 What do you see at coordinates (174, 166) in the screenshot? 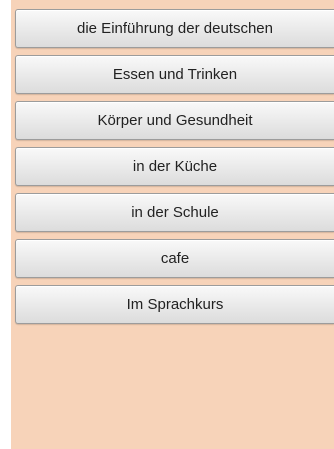
I see `topic-button-in-der-kueche: in der Küche` at bounding box center [174, 166].